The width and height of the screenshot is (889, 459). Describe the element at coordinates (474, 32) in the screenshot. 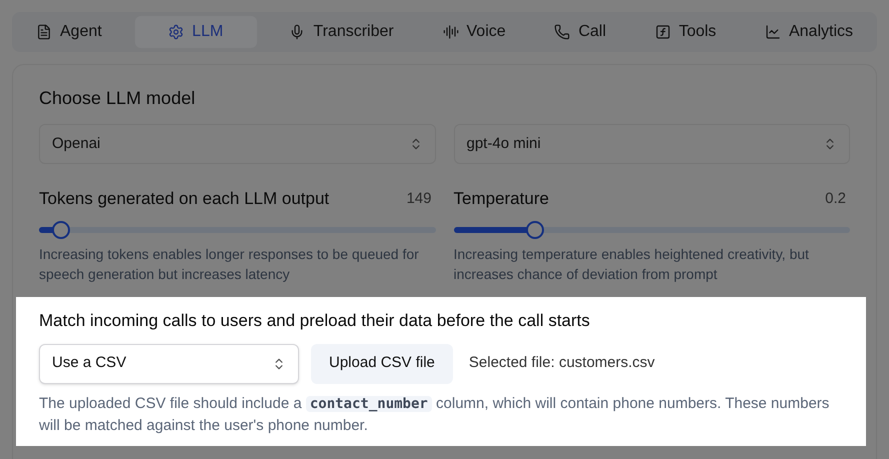

I see `tab: Voice` at that location.